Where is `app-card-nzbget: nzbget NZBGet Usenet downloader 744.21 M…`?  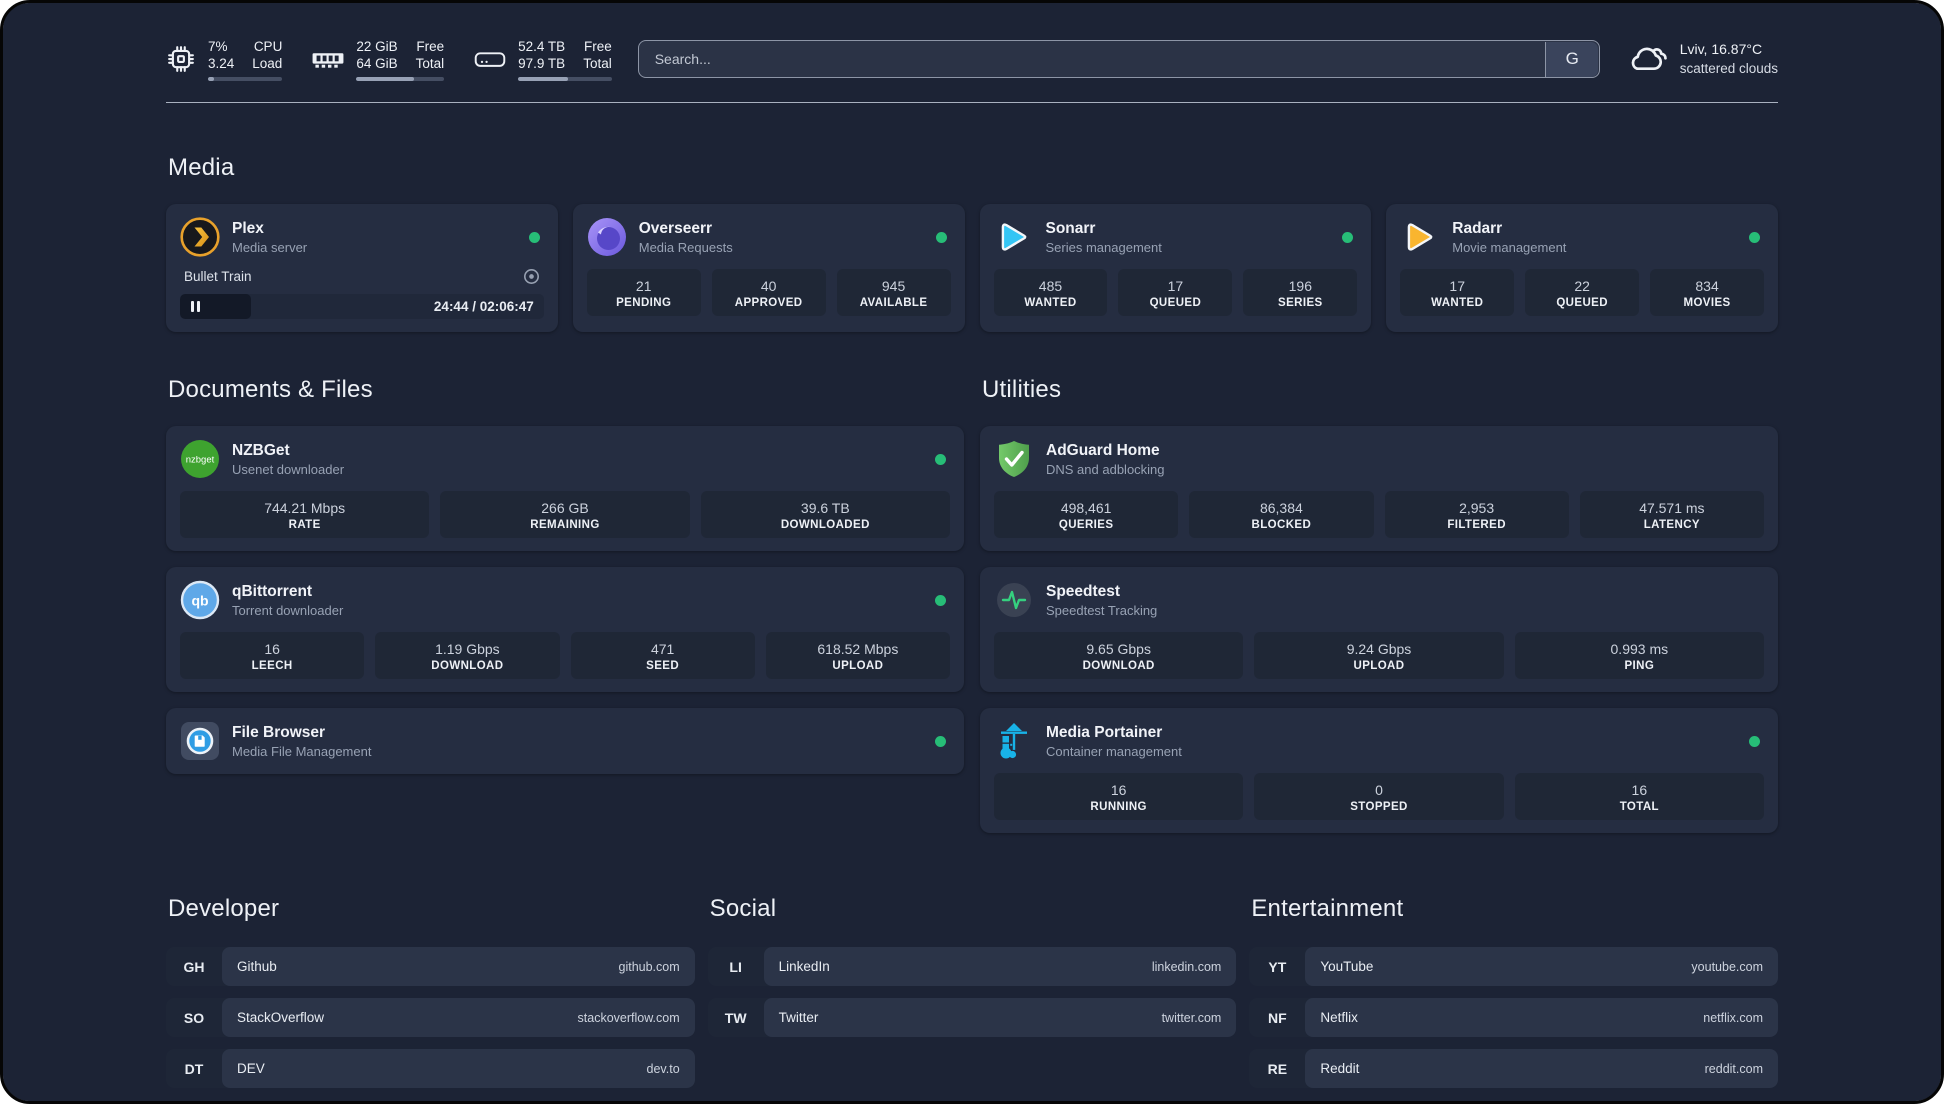
app-card-nzbget: nzbget NZBGet Usenet downloader 744.21 M… is located at coordinates (565, 488).